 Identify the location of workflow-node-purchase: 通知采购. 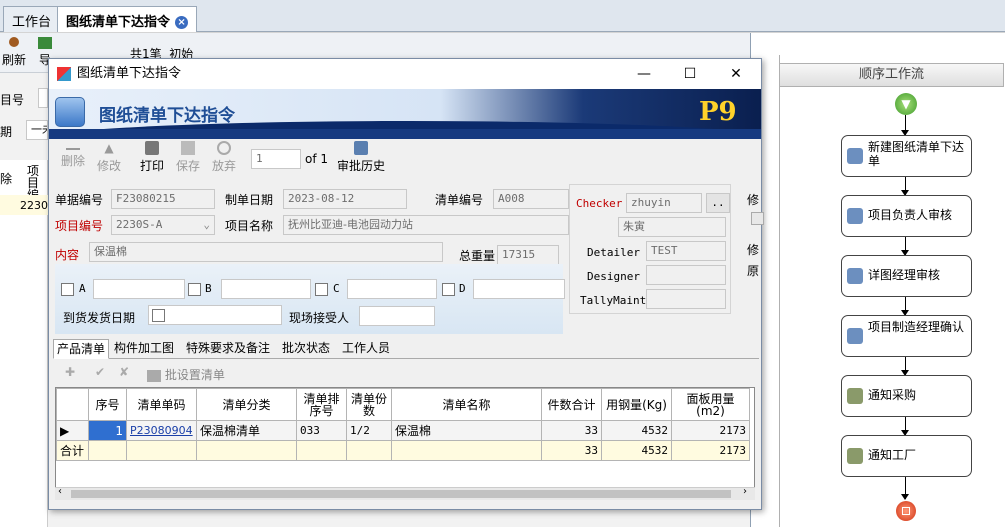
(906, 396).